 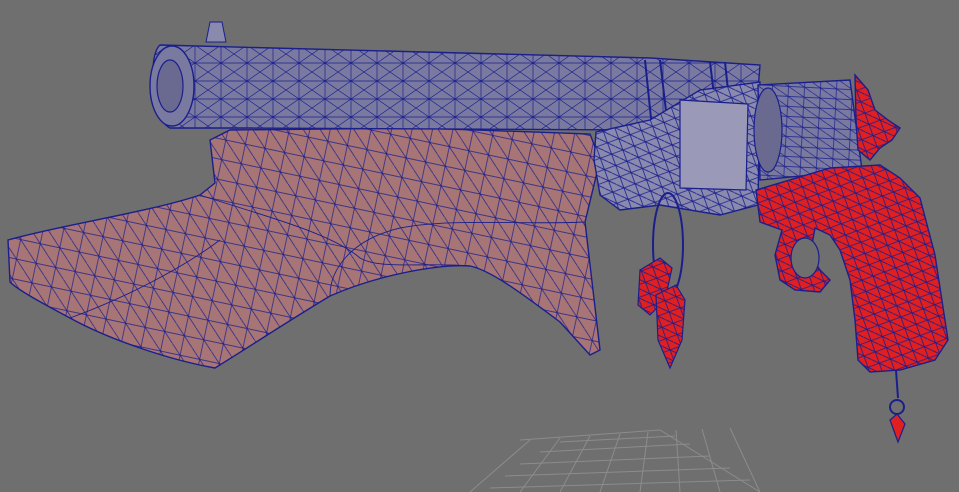 What do you see at coordinates (661, 281) in the screenshot?
I see `pendant-crystals` at bounding box center [661, 281].